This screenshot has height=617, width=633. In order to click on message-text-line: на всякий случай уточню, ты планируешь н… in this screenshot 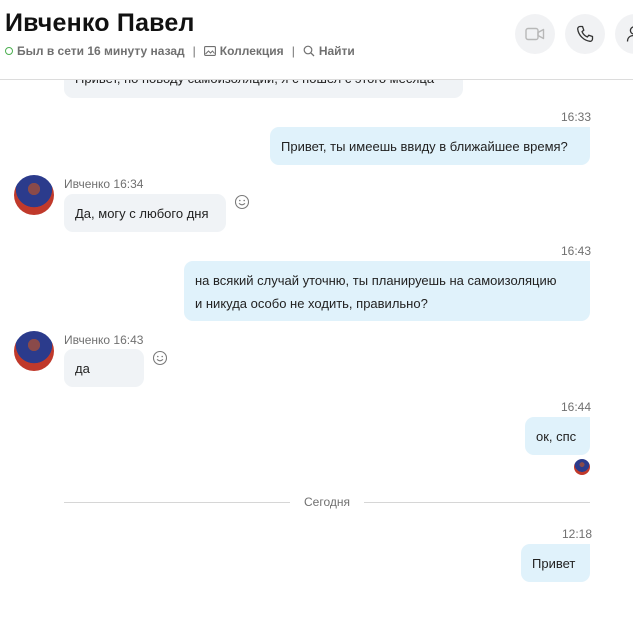, I will do `click(376, 280)`.